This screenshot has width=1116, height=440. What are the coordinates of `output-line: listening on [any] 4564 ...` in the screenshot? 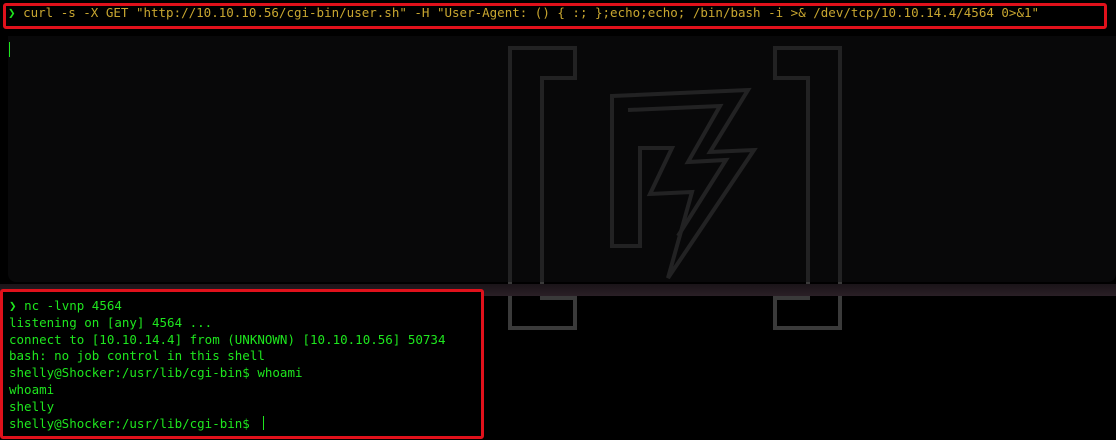 It's located at (111, 322).